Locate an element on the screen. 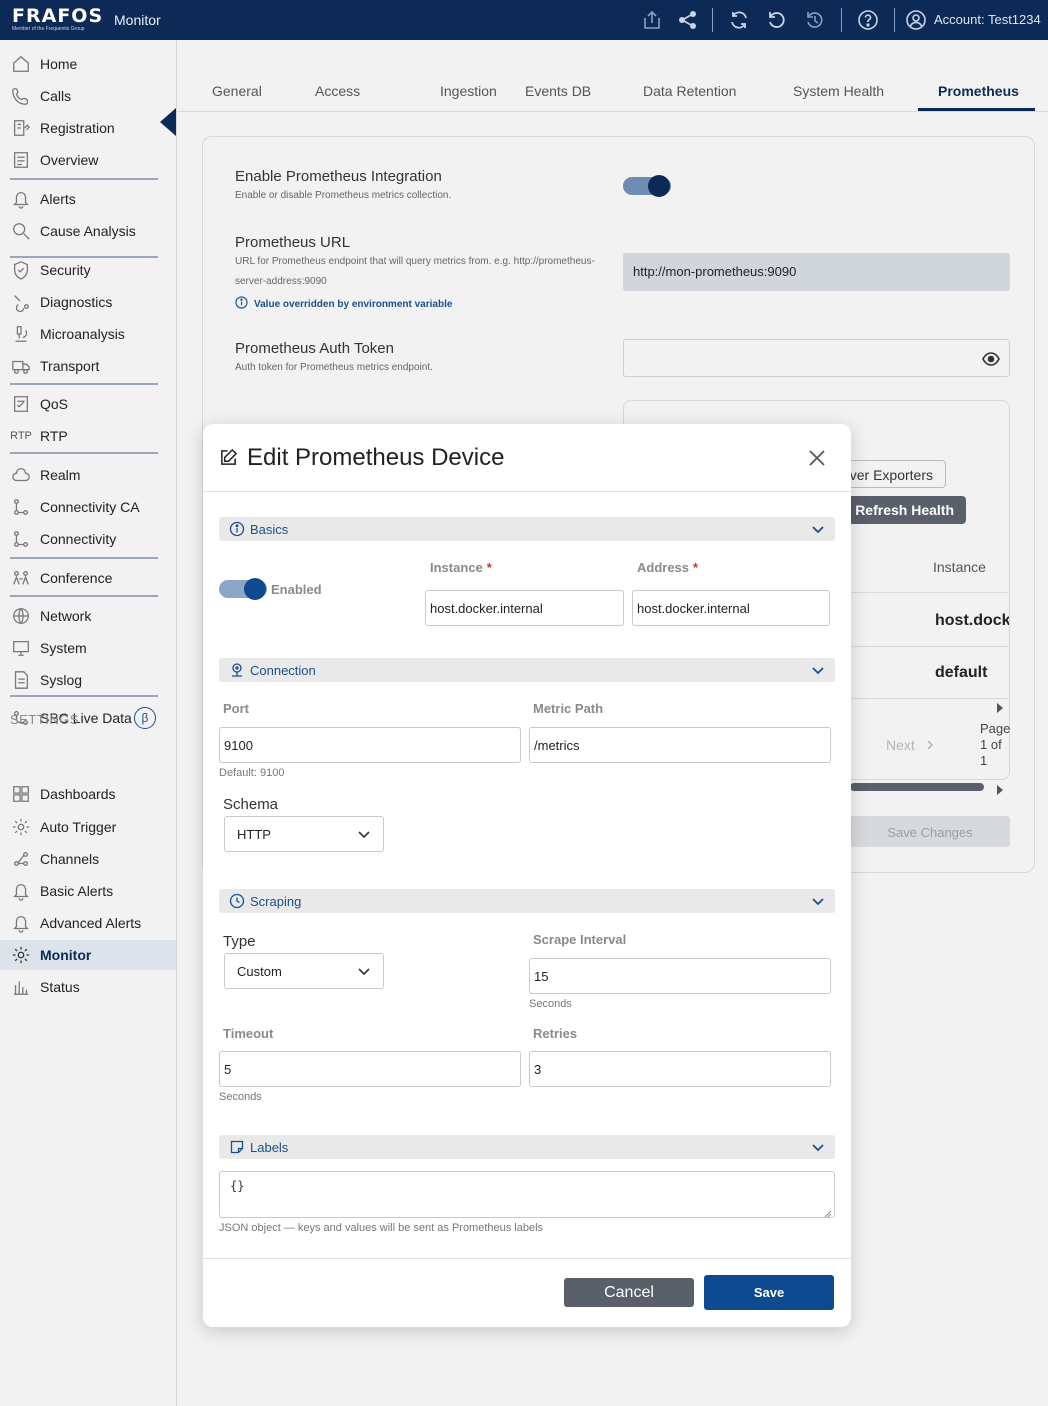 The height and width of the screenshot is (1406, 1048). export-icon is located at coordinates (652, 20).